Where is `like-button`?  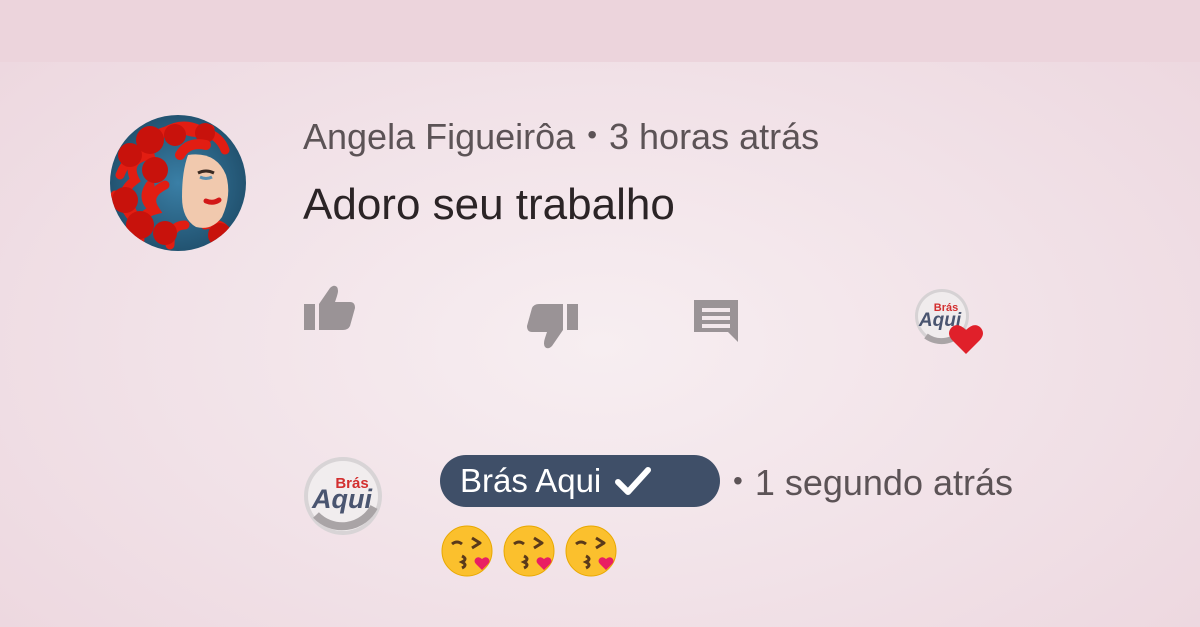 like-button is located at coordinates (330, 309).